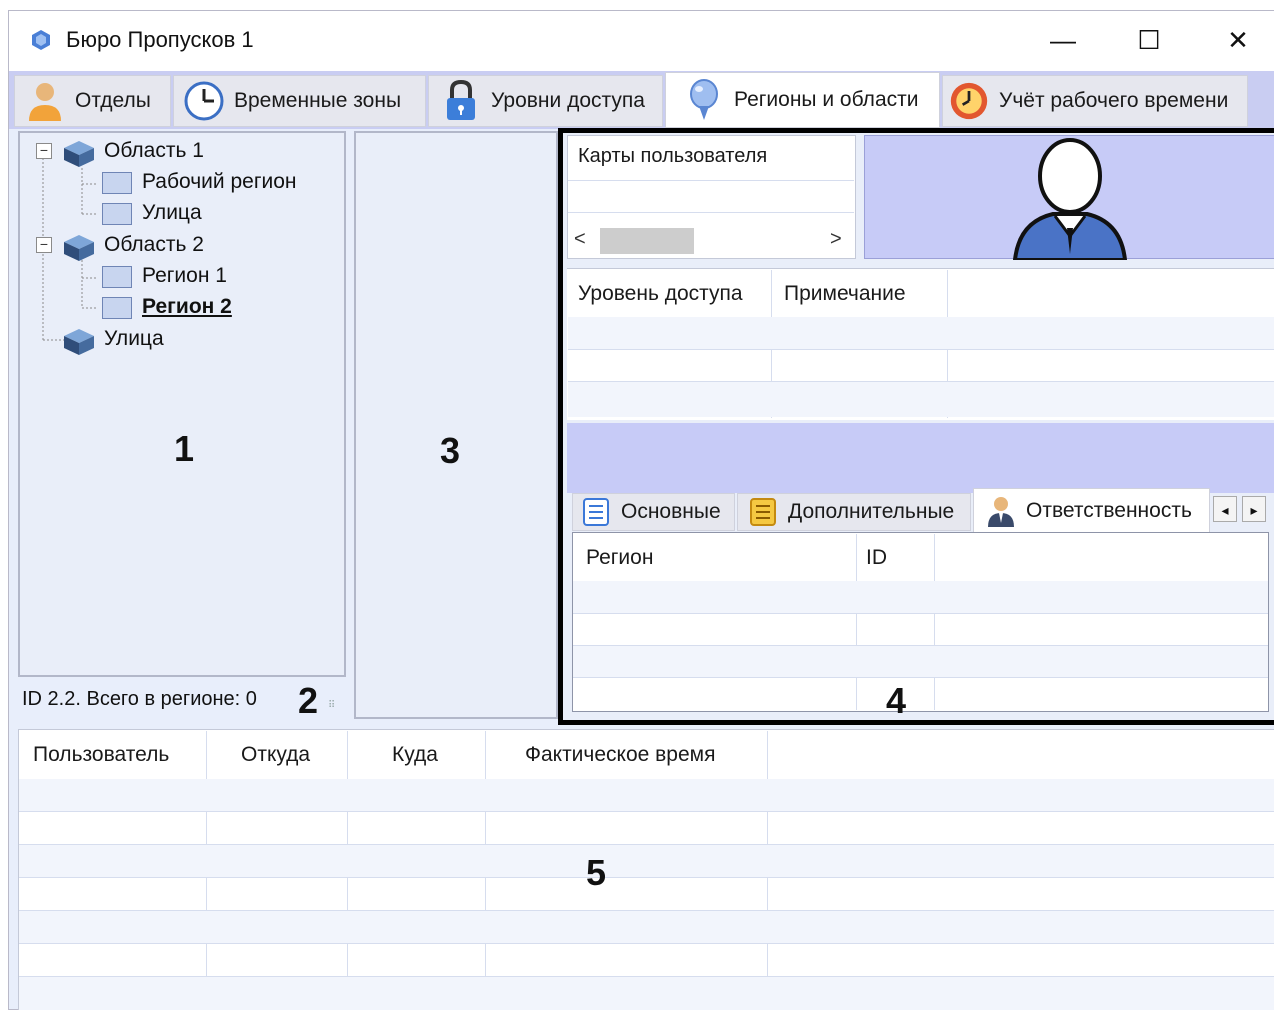  I want to click on column-region: Регион, so click(619, 558).